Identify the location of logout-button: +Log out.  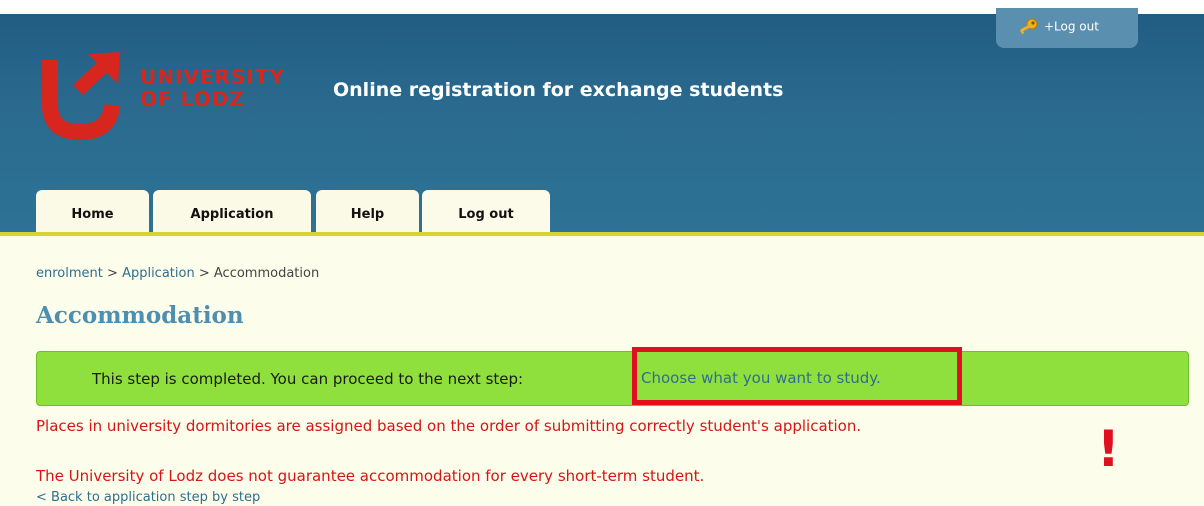
(1067, 28).